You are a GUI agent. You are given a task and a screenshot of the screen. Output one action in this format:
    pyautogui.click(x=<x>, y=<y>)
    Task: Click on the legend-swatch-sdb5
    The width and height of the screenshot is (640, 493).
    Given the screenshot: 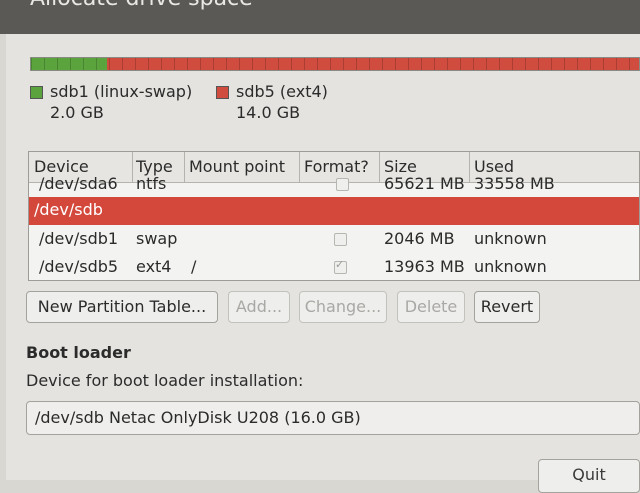 What is the action you would take?
    pyautogui.click(x=222, y=92)
    